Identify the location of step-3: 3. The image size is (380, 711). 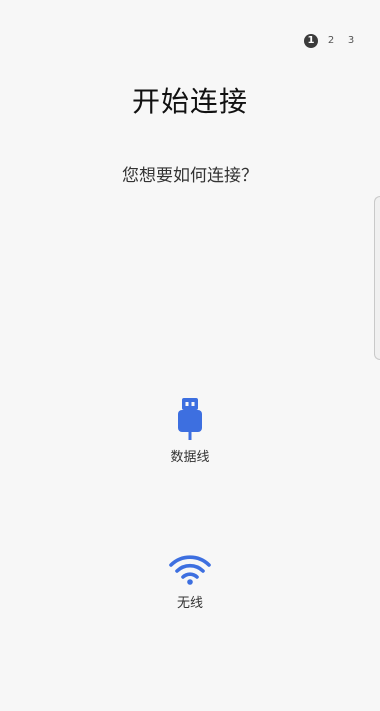
(351, 40).